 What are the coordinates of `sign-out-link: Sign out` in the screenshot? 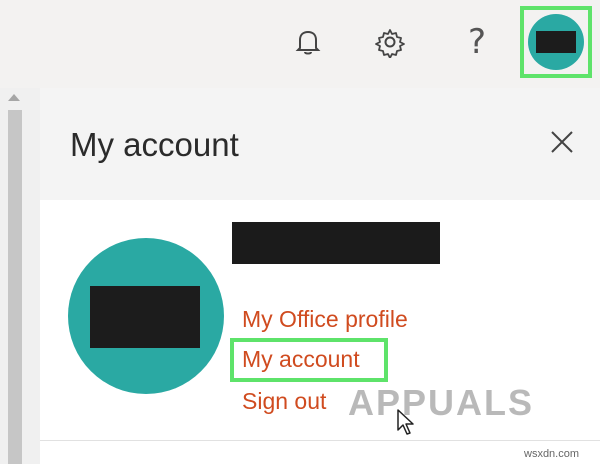 It's located at (284, 401).